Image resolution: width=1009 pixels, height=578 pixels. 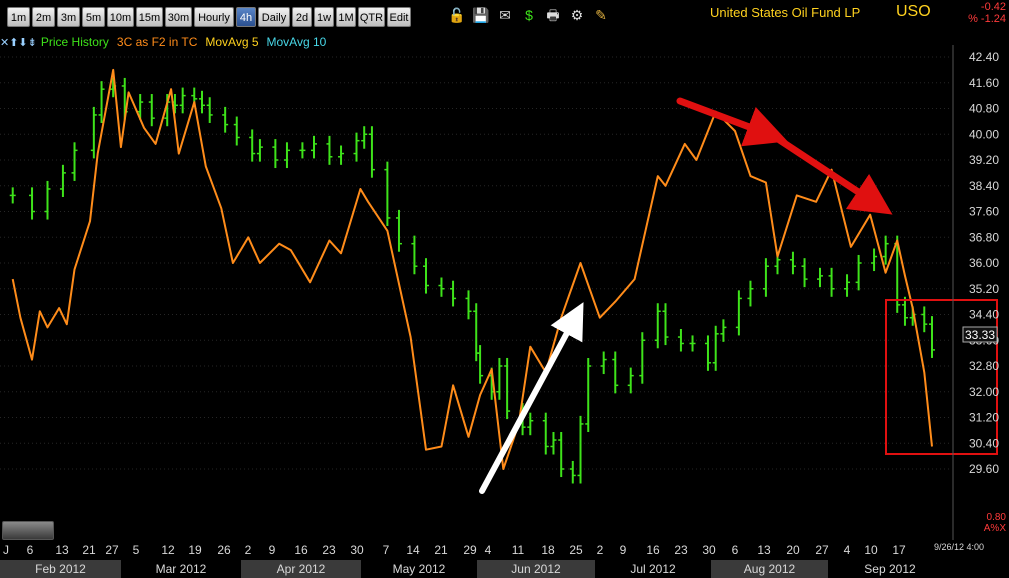 What do you see at coordinates (984, 366) in the screenshot?
I see `y-tick-label: 32.80` at bounding box center [984, 366].